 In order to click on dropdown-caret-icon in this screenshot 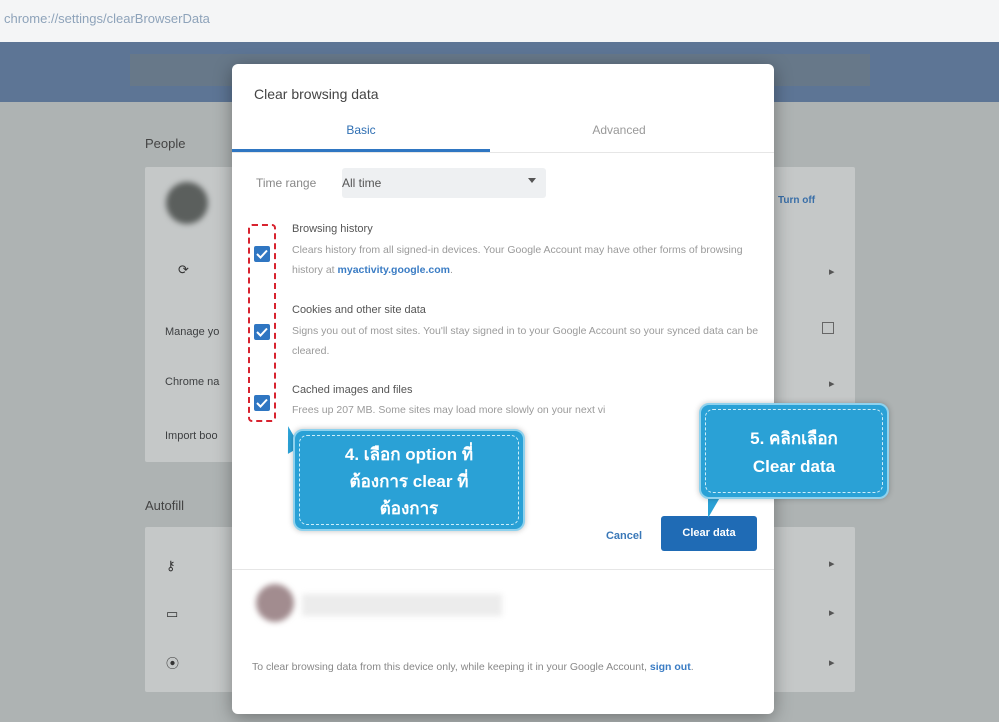, I will do `click(532, 180)`.